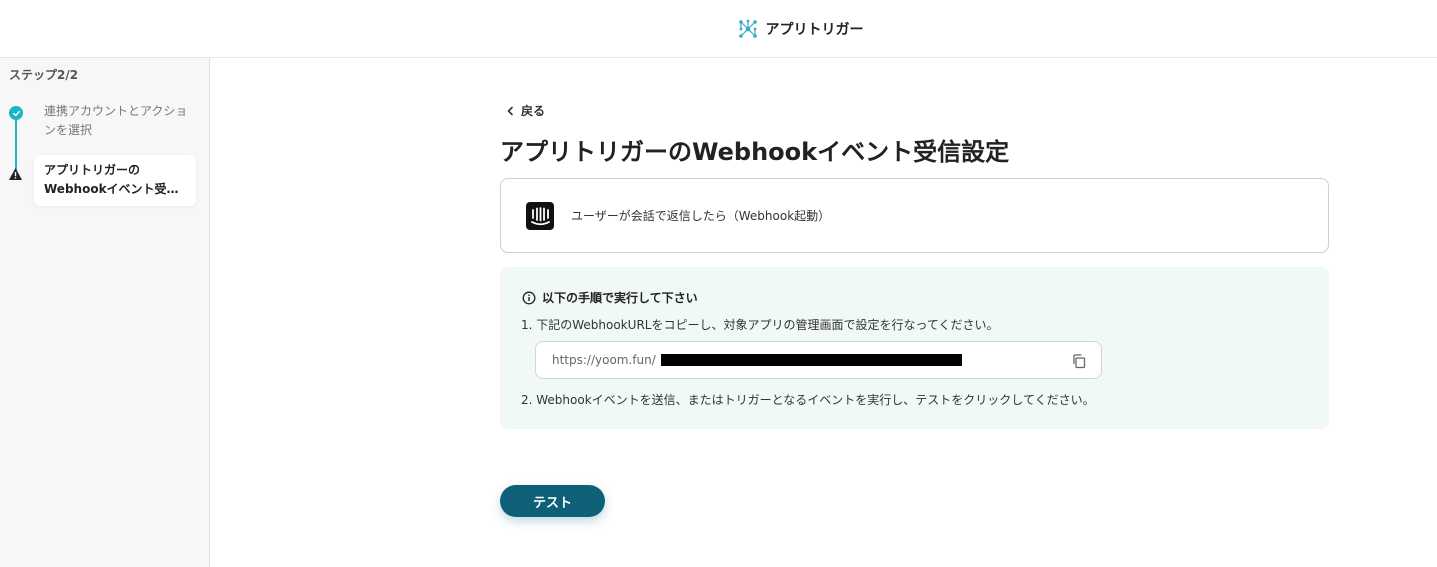 Image resolution: width=1437 pixels, height=567 pixels. What do you see at coordinates (510, 110) in the screenshot?
I see `chevron-left-icon` at bounding box center [510, 110].